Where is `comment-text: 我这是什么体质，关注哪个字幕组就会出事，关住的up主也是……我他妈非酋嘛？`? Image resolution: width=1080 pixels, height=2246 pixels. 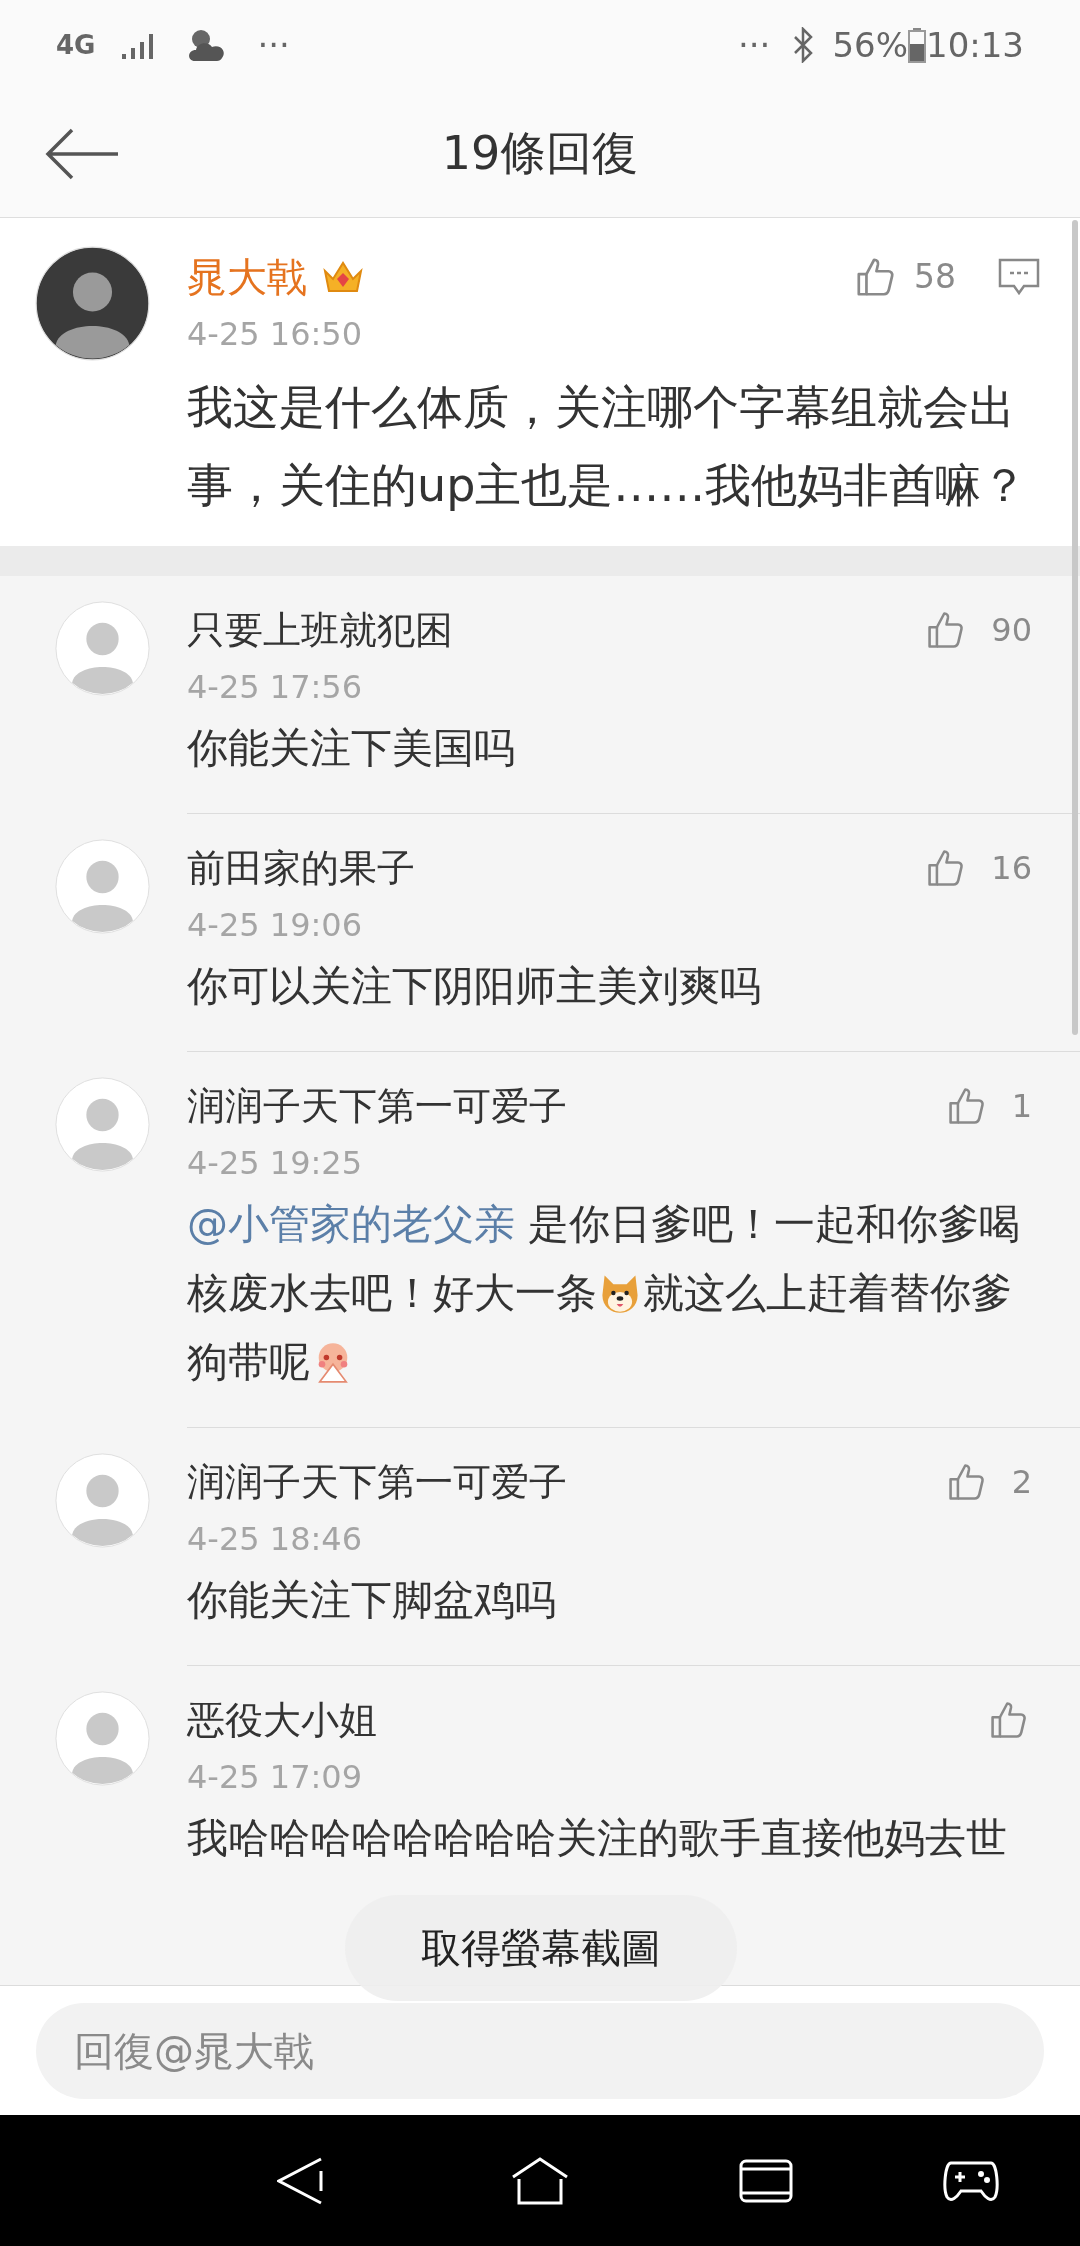
comment-text: 我这是什么体质，关注哪个字幕组就会出事，关住的up主也是……我他妈非酋嘛？ is located at coordinates (608, 446).